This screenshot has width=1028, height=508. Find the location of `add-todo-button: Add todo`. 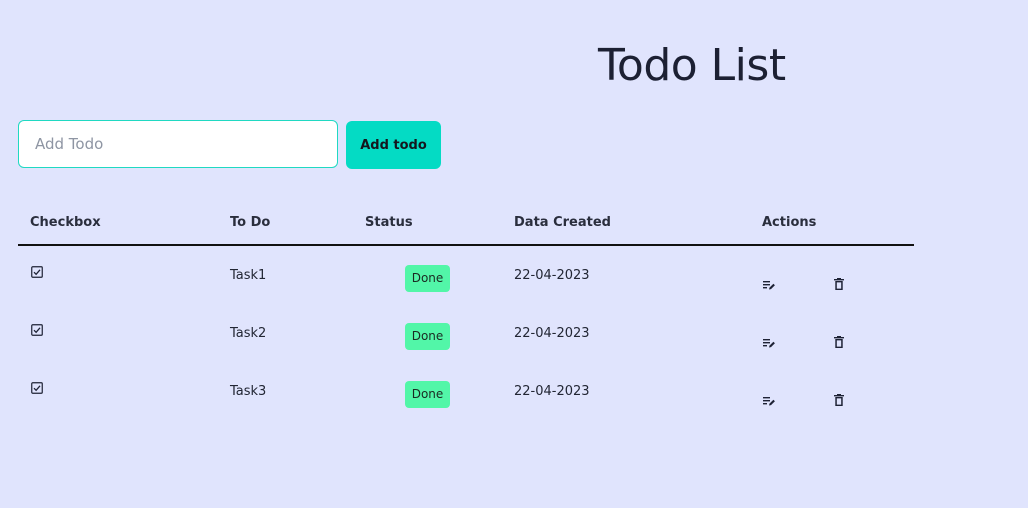

add-todo-button: Add todo is located at coordinates (393, 145).